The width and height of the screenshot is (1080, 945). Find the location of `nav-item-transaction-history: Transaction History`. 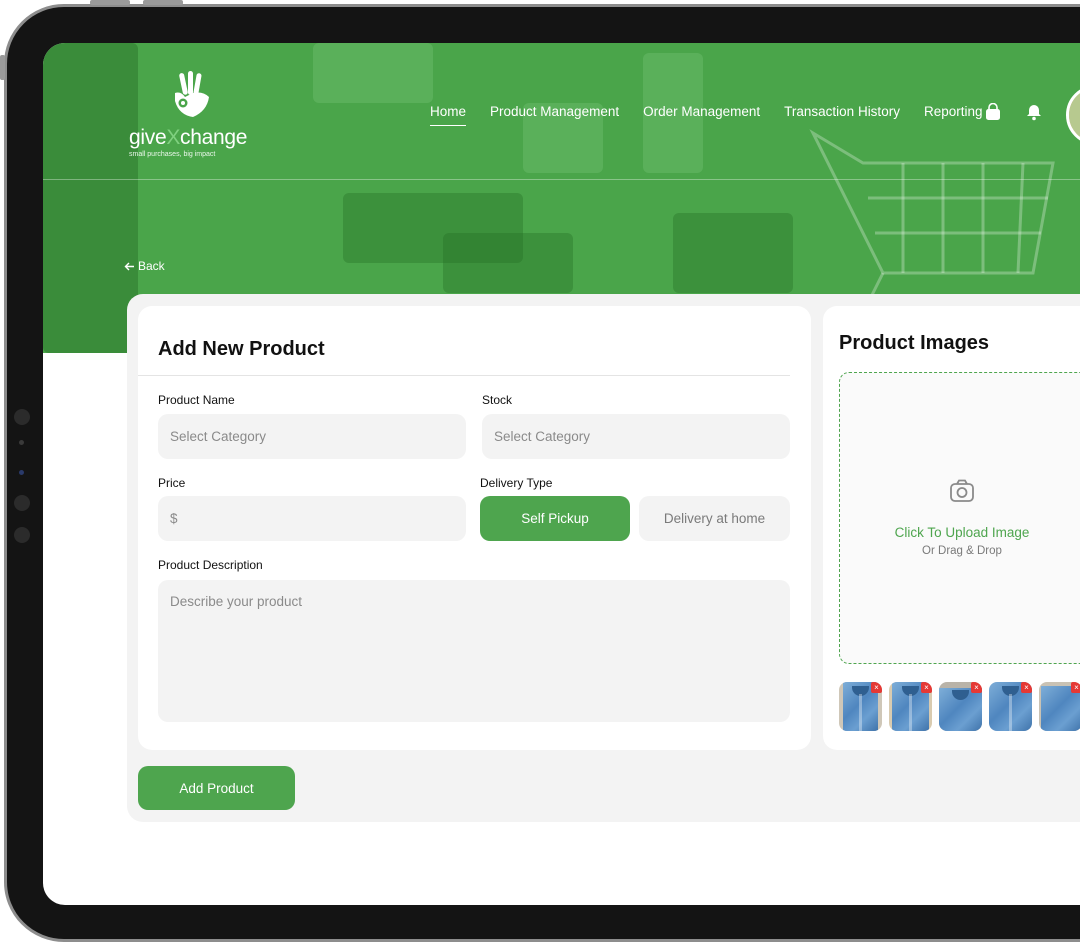

nav-item-transaction-history: Transaction History is located at coordinates (842, 111).